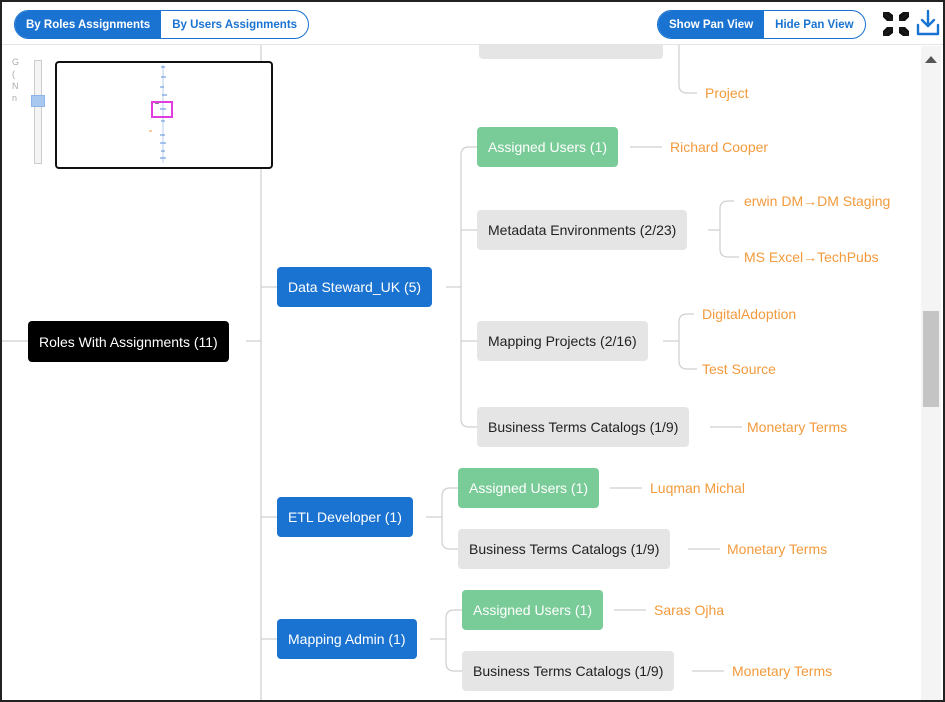 This screenshot has width=945, height=702. What do you see at coordinates (571, 52) in the screenshot?
I see `tree-node-partial` at bounding box center [571, 52].